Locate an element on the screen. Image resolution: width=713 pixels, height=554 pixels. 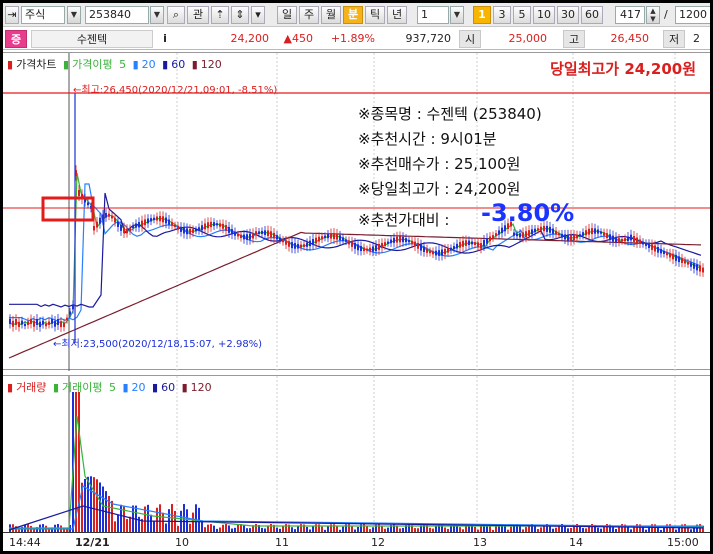
volume-legend: ▮ 거래량 ▮ 거래이평 5 ▮ 20 ▮ 60 ▮ 120 is located at coordinates (109, 387).